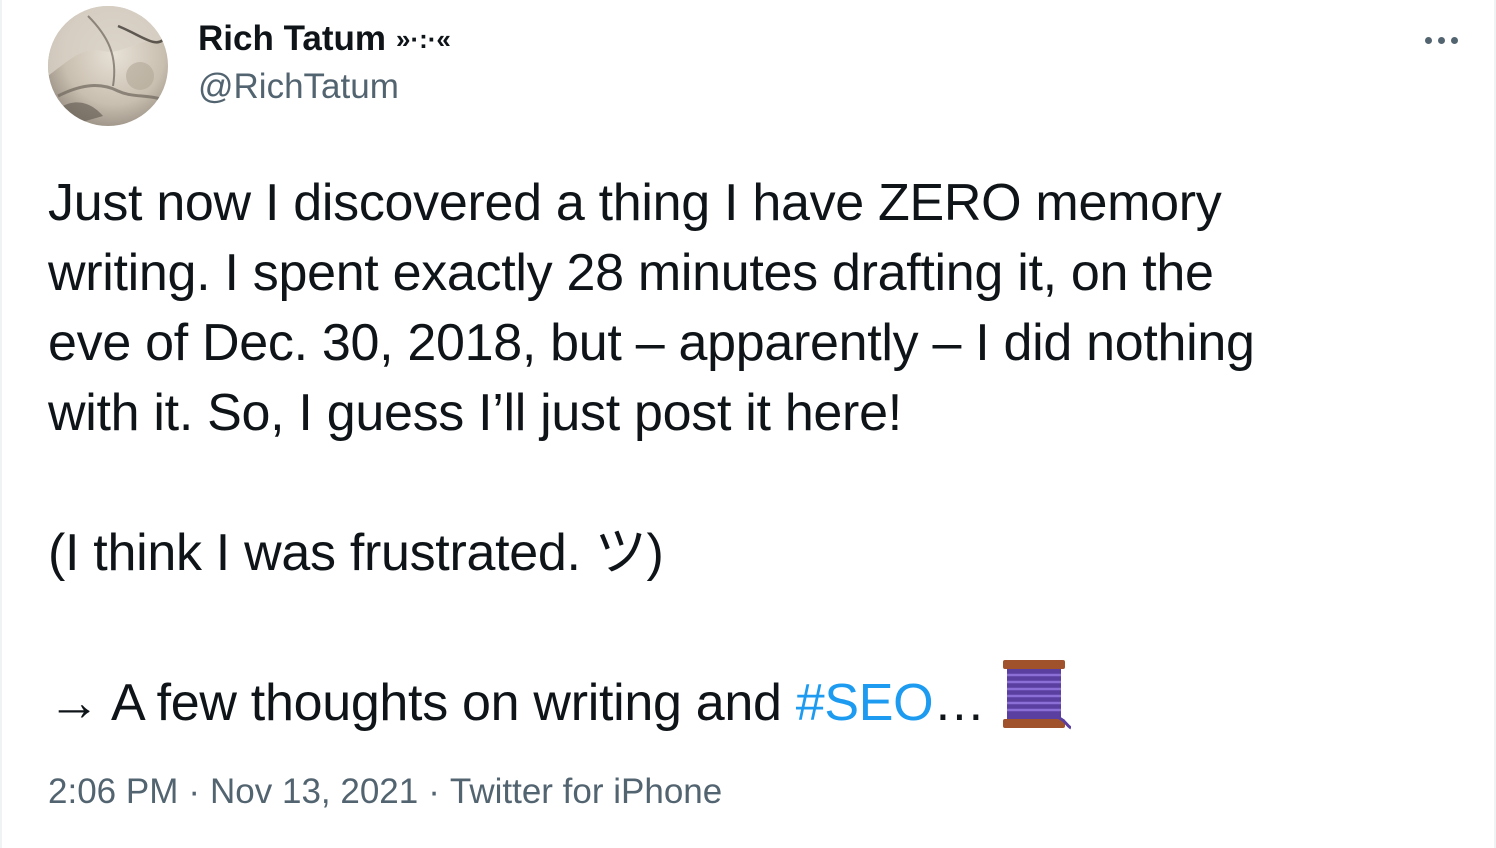 This screenshot has width=1496, height=848. I want to click on author-display-name: Rich Tatum »·:·«, so click(324, 39).